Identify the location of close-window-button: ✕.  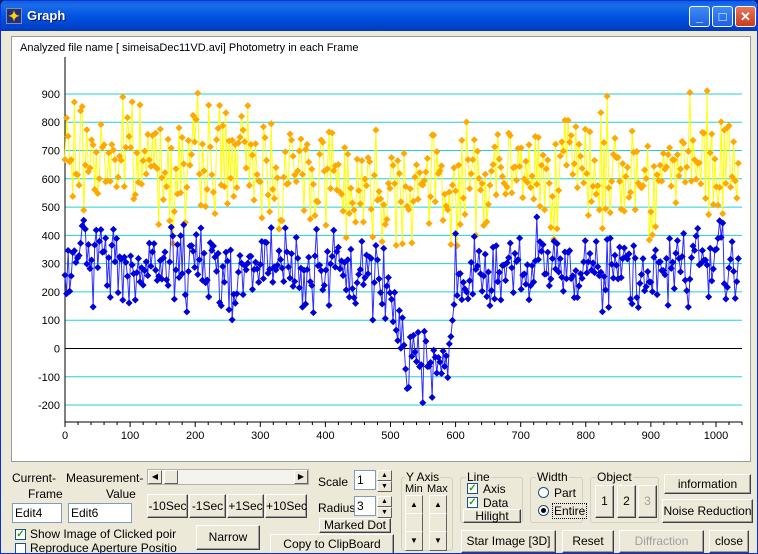
(745, 16).